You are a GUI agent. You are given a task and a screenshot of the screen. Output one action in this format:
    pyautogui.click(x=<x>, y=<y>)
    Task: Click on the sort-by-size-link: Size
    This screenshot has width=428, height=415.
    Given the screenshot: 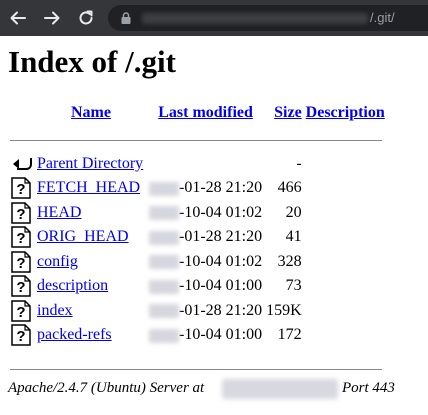 What is the action you would take?
    pyautogui.click(x=288, y=112)
    